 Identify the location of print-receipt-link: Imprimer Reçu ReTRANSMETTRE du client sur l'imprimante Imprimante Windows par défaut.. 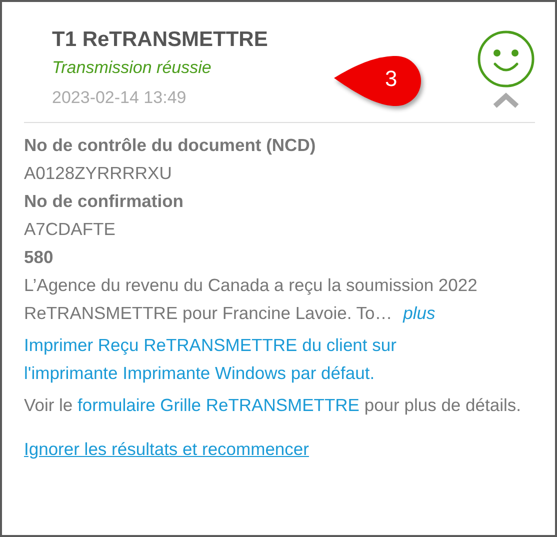
(259, 359).